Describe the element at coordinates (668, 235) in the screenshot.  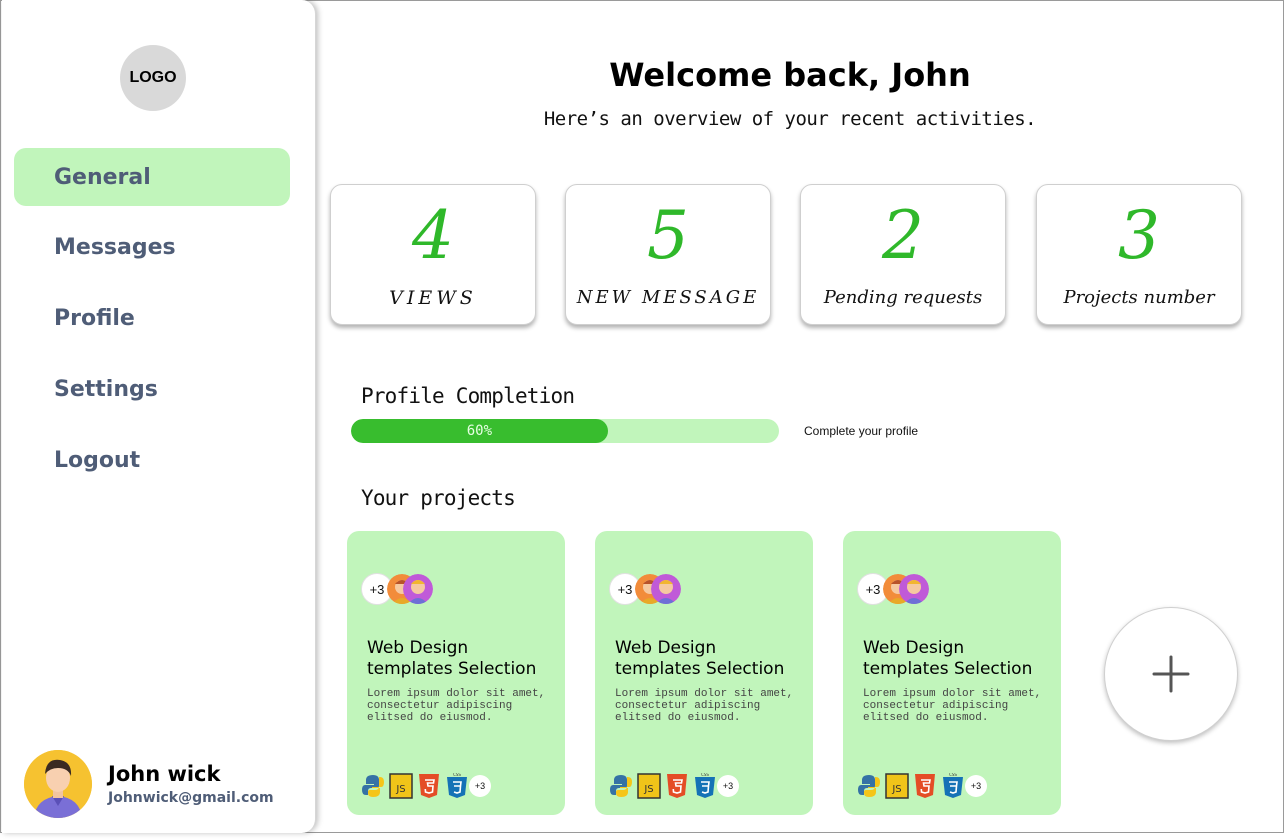
I see `stat-value: 5` at that location.